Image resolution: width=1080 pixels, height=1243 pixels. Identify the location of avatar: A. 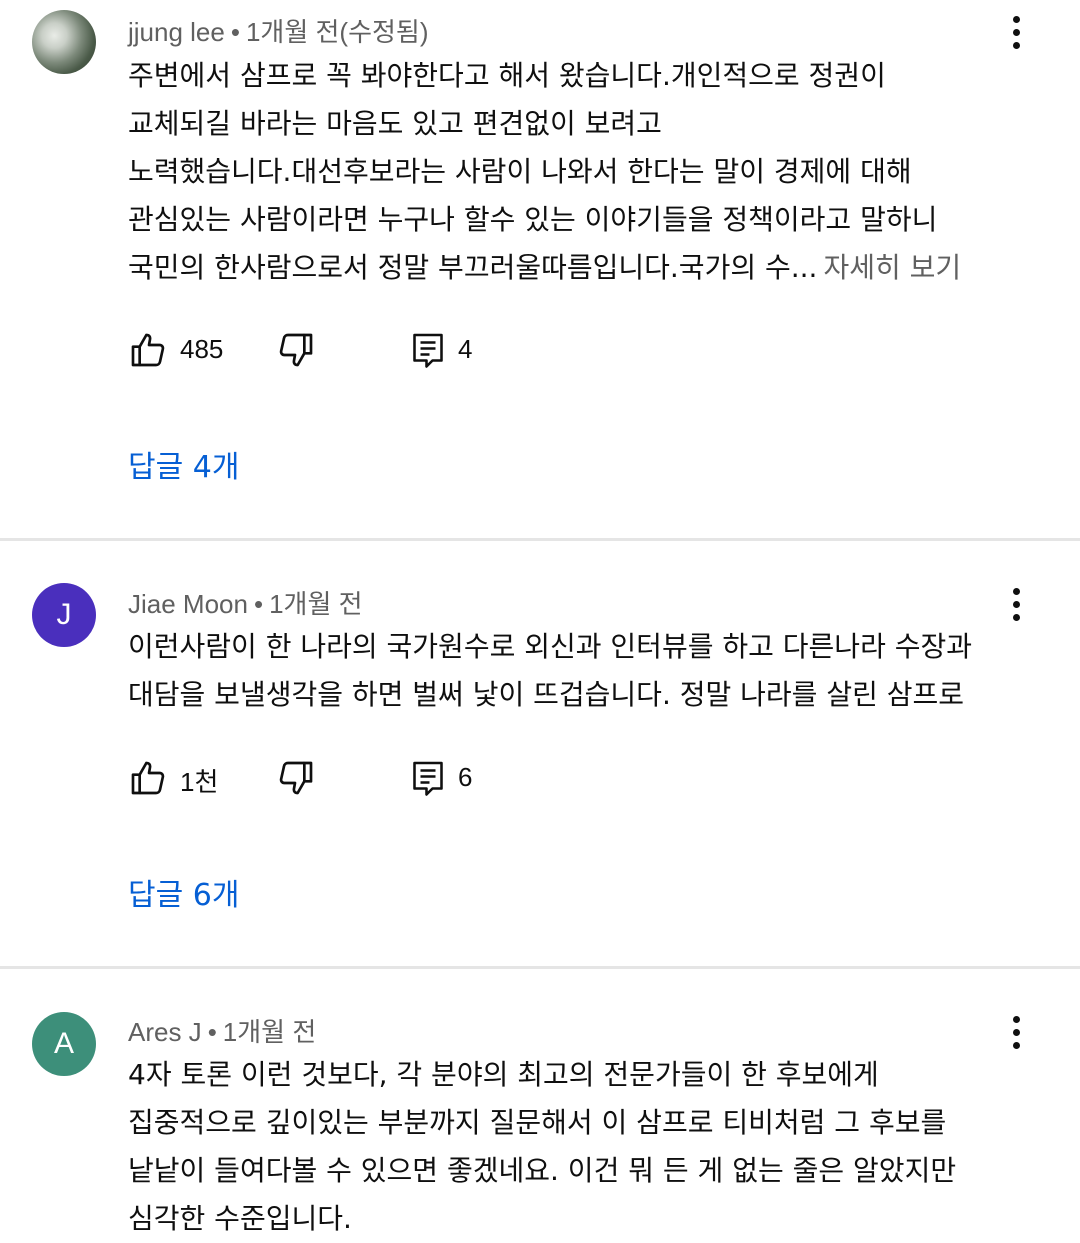
(64, 1044).